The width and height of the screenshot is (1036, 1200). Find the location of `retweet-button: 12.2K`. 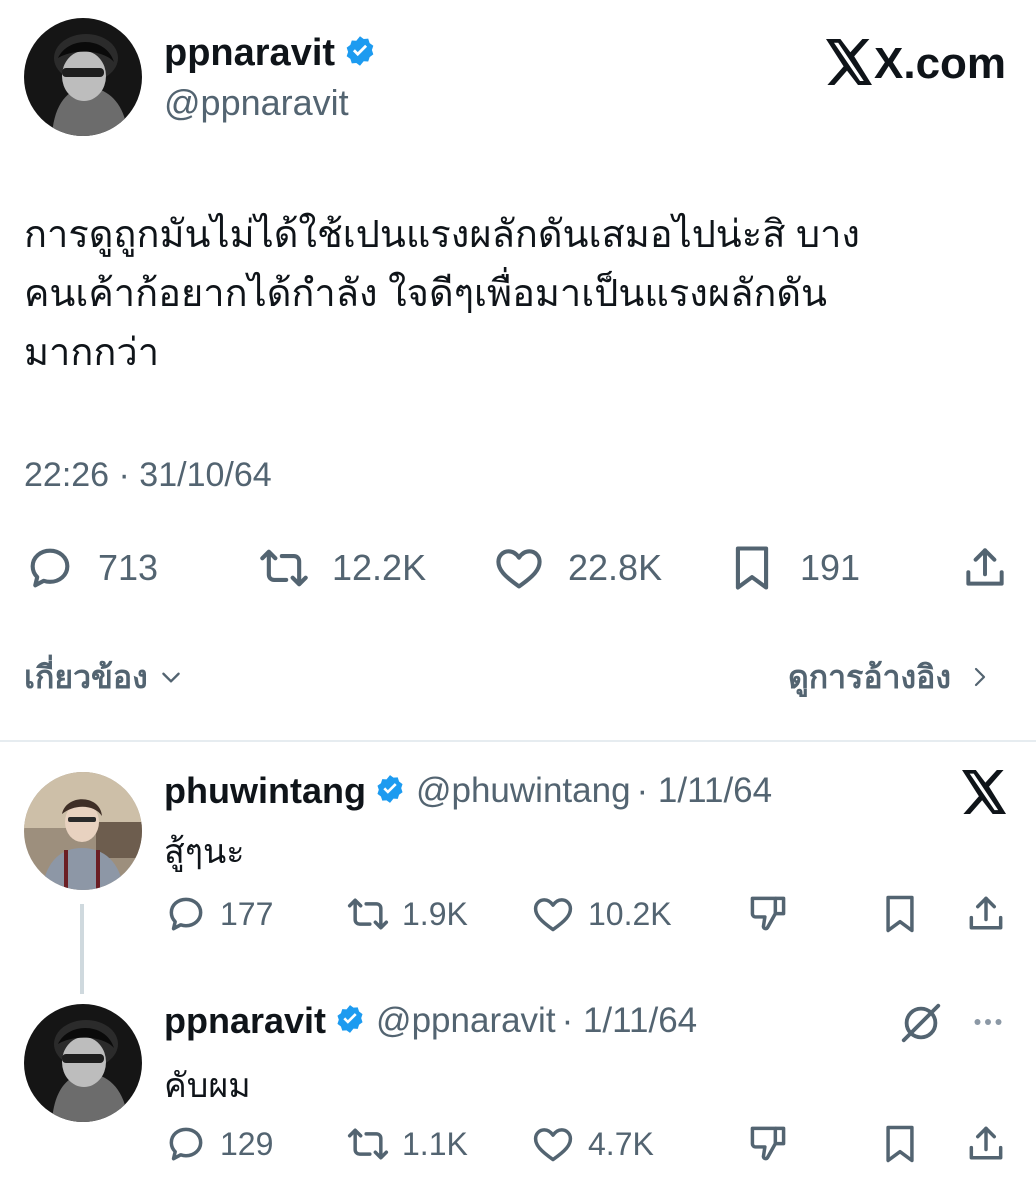

retweet-button: 12.2K is located at coordinates (341, 568).